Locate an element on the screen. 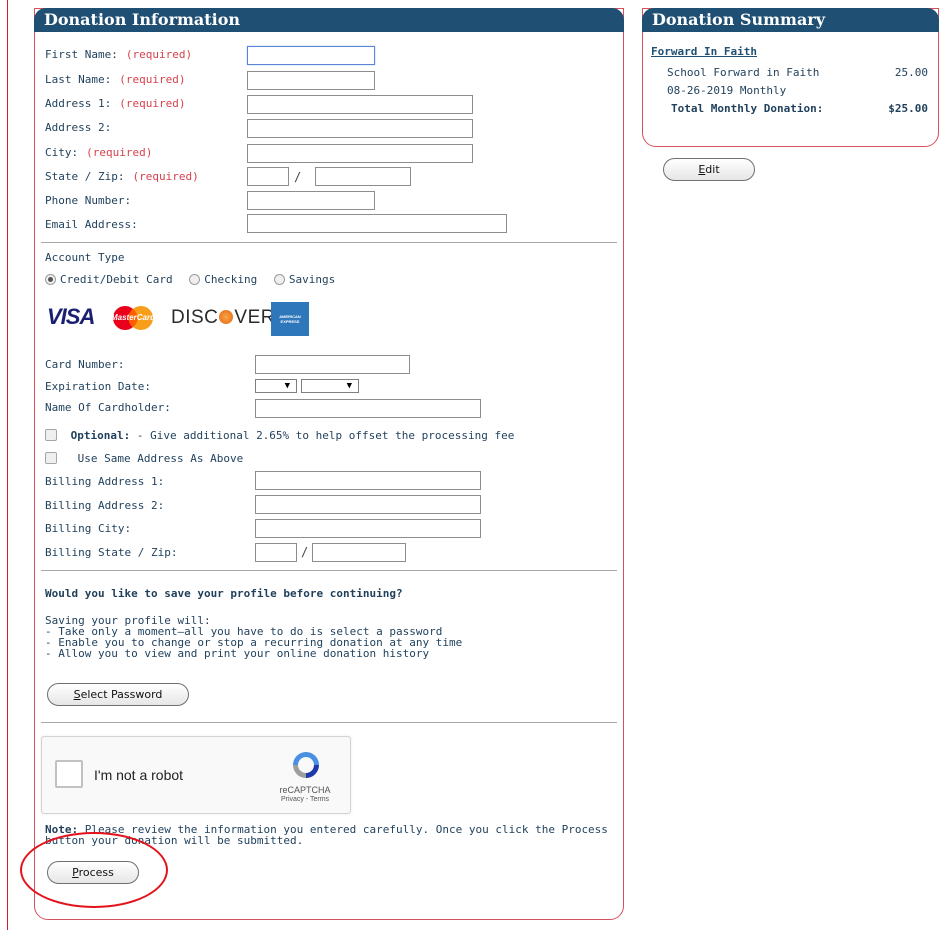 Image resolution: width=951 pixels, height=930 pixels. state-zip-label: State / Zip: is located at coordinates (85, 176).